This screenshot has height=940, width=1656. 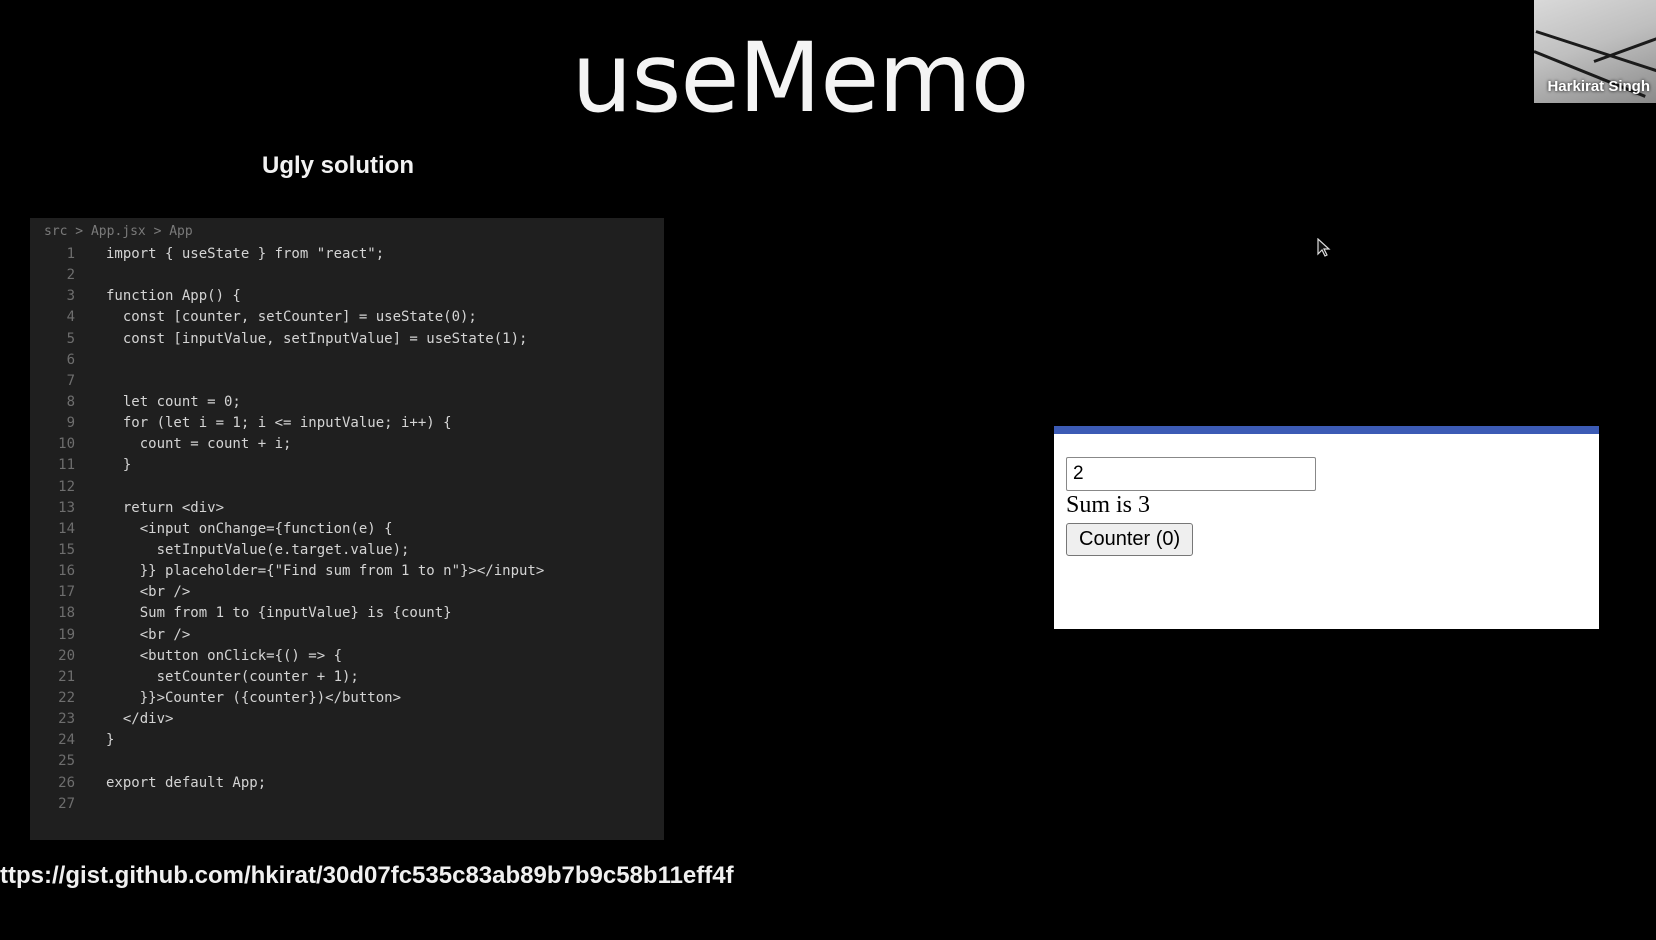 What do you see at coordinates (347, 444) in the screenshot?
I see `code-line: 10 count = count + i;` at bounding box center [347, 444].